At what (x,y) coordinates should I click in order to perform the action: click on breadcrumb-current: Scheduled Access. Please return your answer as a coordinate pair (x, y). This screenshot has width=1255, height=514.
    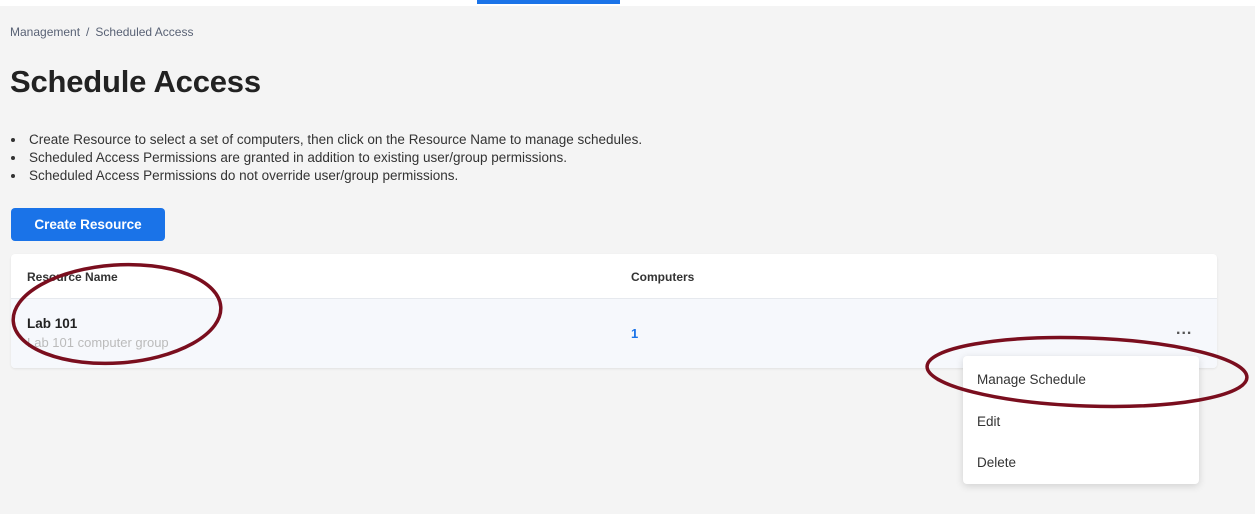
    Looking at the image, I should click on (144, 32).